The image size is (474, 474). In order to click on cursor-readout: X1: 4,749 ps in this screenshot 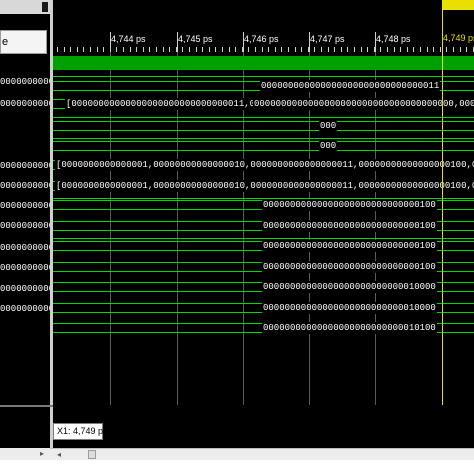, I will do `click(80, 431)`.